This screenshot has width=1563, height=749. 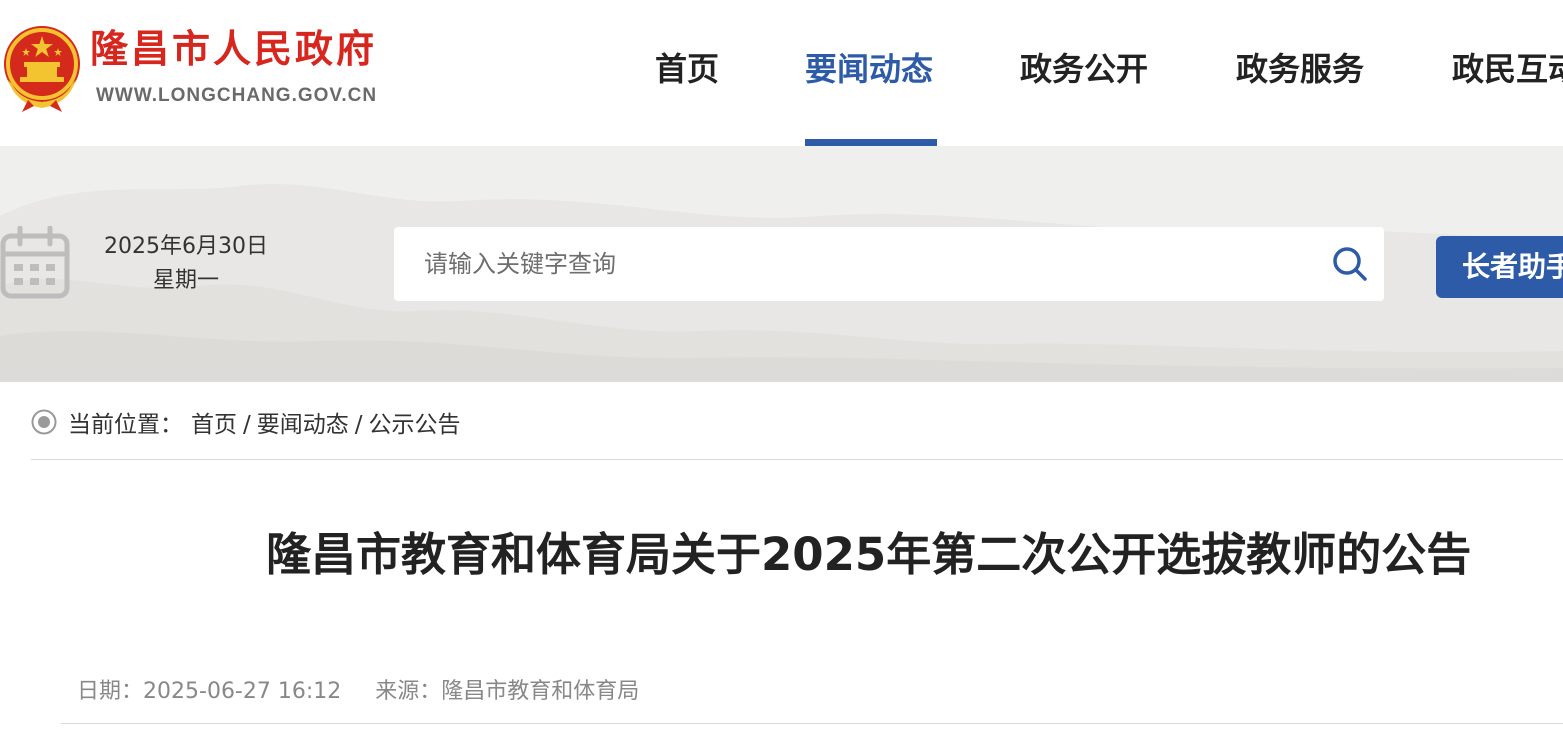 What do you see at coordinates (1084, 69) in the screenshot?
I see `nav-gov-affairs-open: 政务公开` at bounding box center [1084, 69].